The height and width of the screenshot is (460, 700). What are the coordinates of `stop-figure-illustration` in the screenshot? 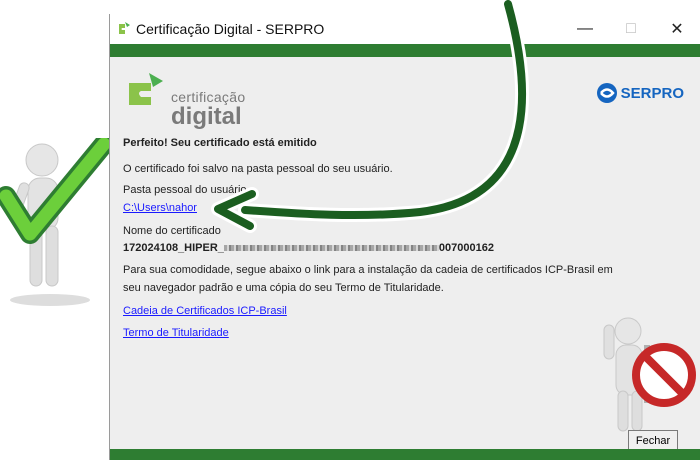 It's located at (649, 374).